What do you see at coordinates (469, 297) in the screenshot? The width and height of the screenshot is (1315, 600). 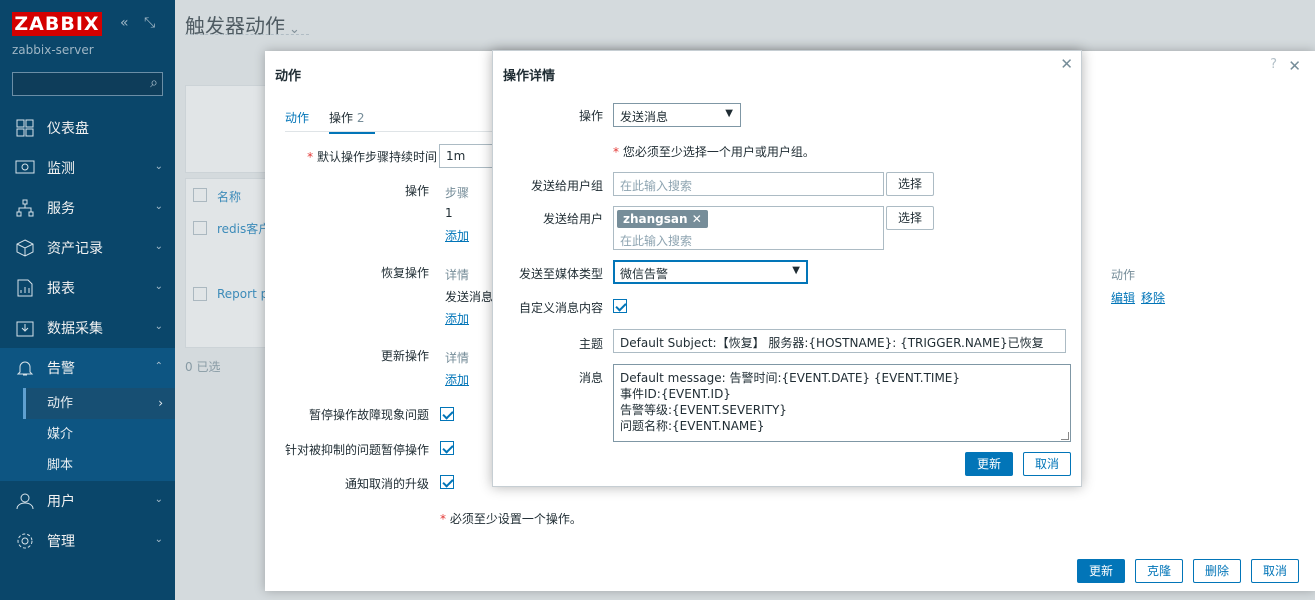 I see `recovery-operation-detail: 发送消息` at bounding box center [469, 297].